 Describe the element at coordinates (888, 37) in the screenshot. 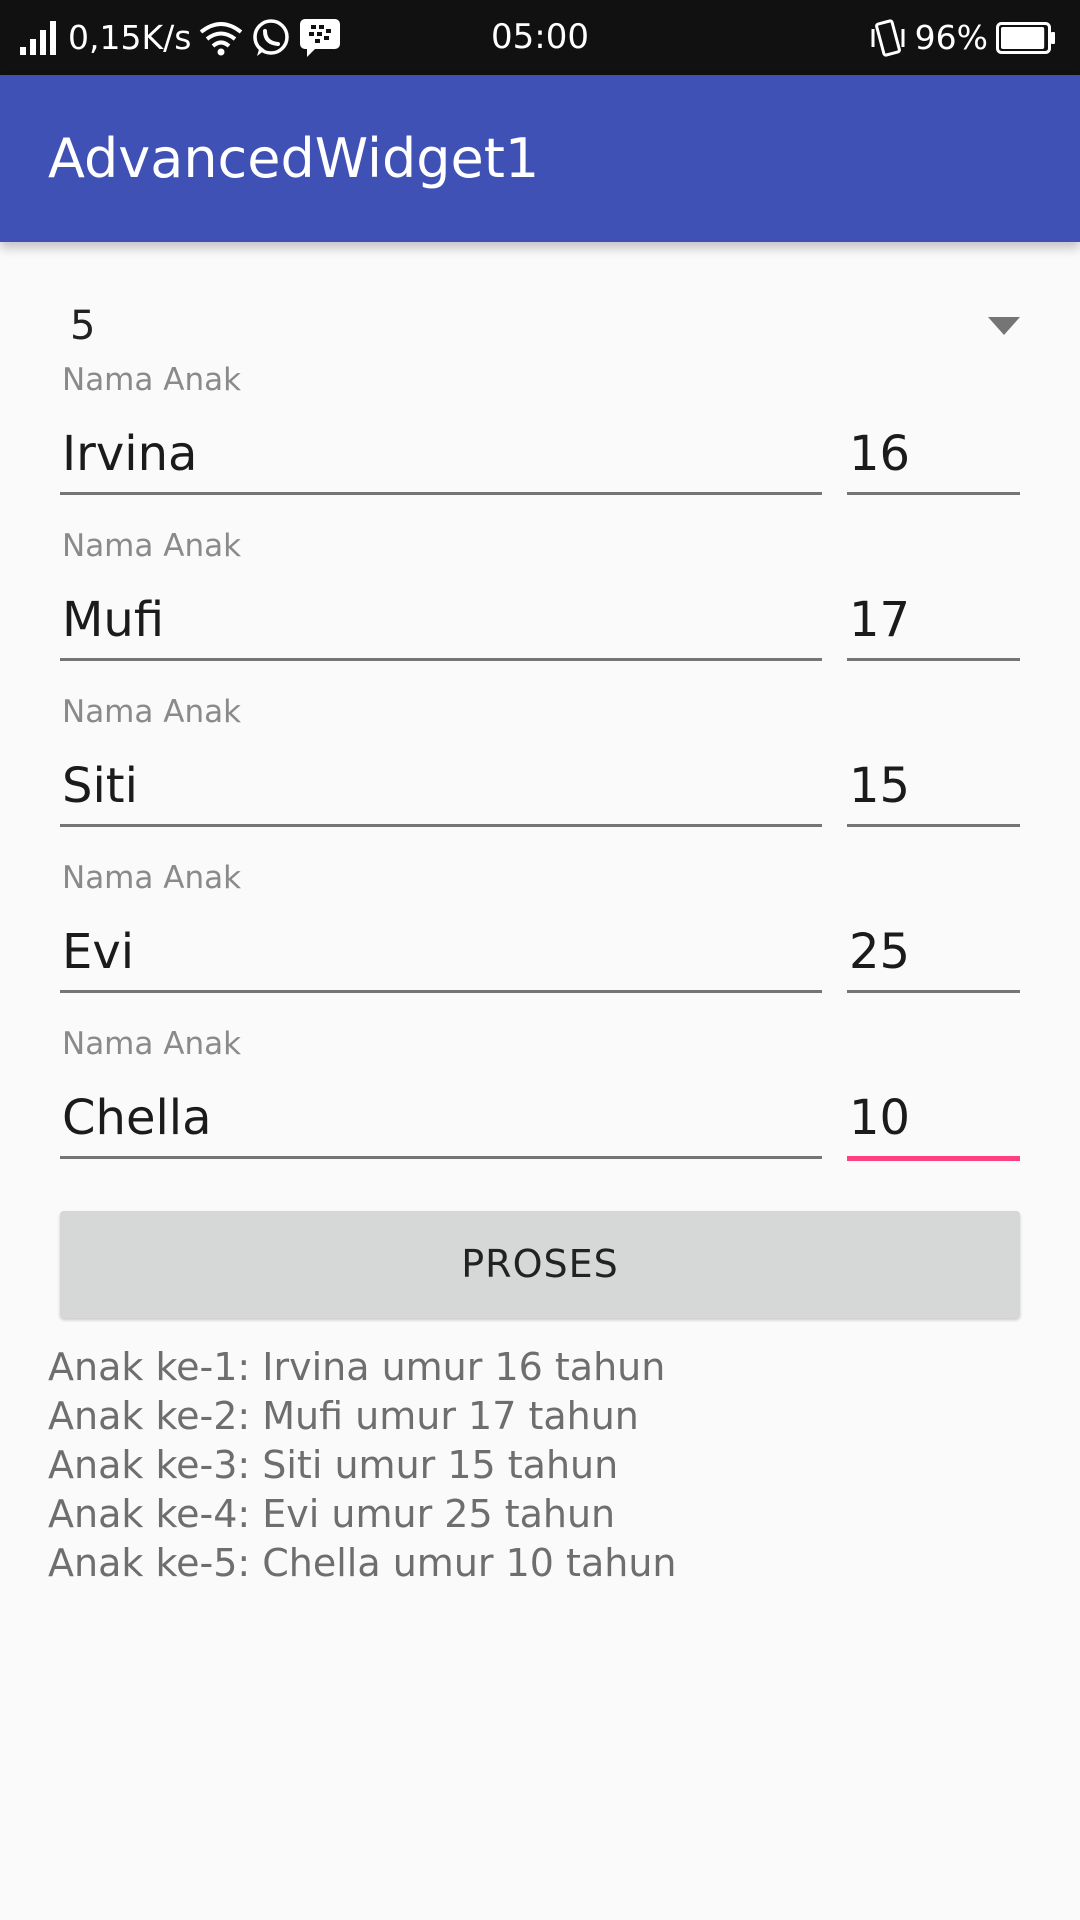

I see `vibrate-icon` at that location.